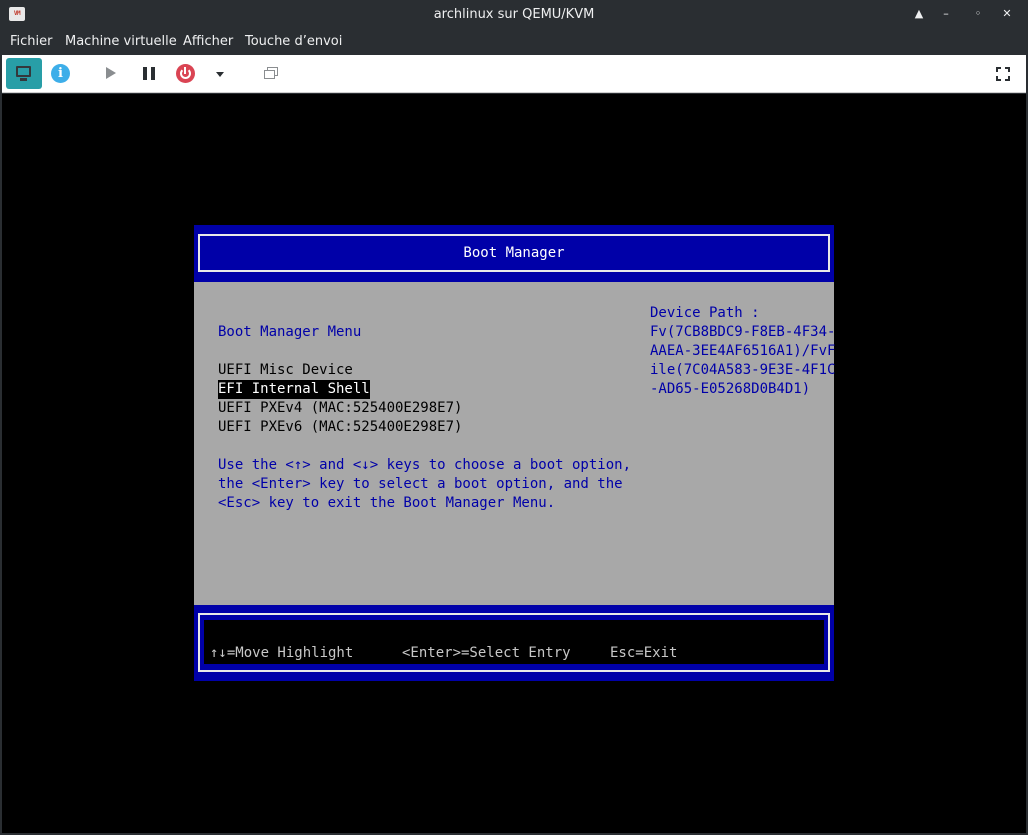  I want to click on title-bar: VM archlinux sur QEMU/KVM ▲ – ◦ ✕, so click(514, 14).